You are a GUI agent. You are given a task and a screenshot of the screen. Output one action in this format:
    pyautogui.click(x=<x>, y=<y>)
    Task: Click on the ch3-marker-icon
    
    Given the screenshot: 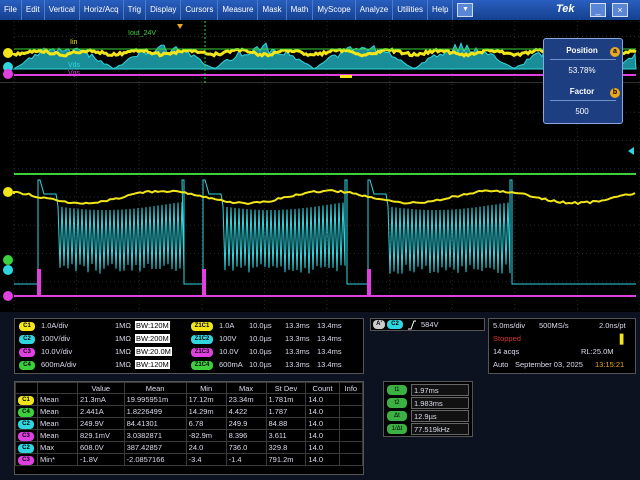 What is the action you would take?
    pyautogui.click(x=8, y=296)
    